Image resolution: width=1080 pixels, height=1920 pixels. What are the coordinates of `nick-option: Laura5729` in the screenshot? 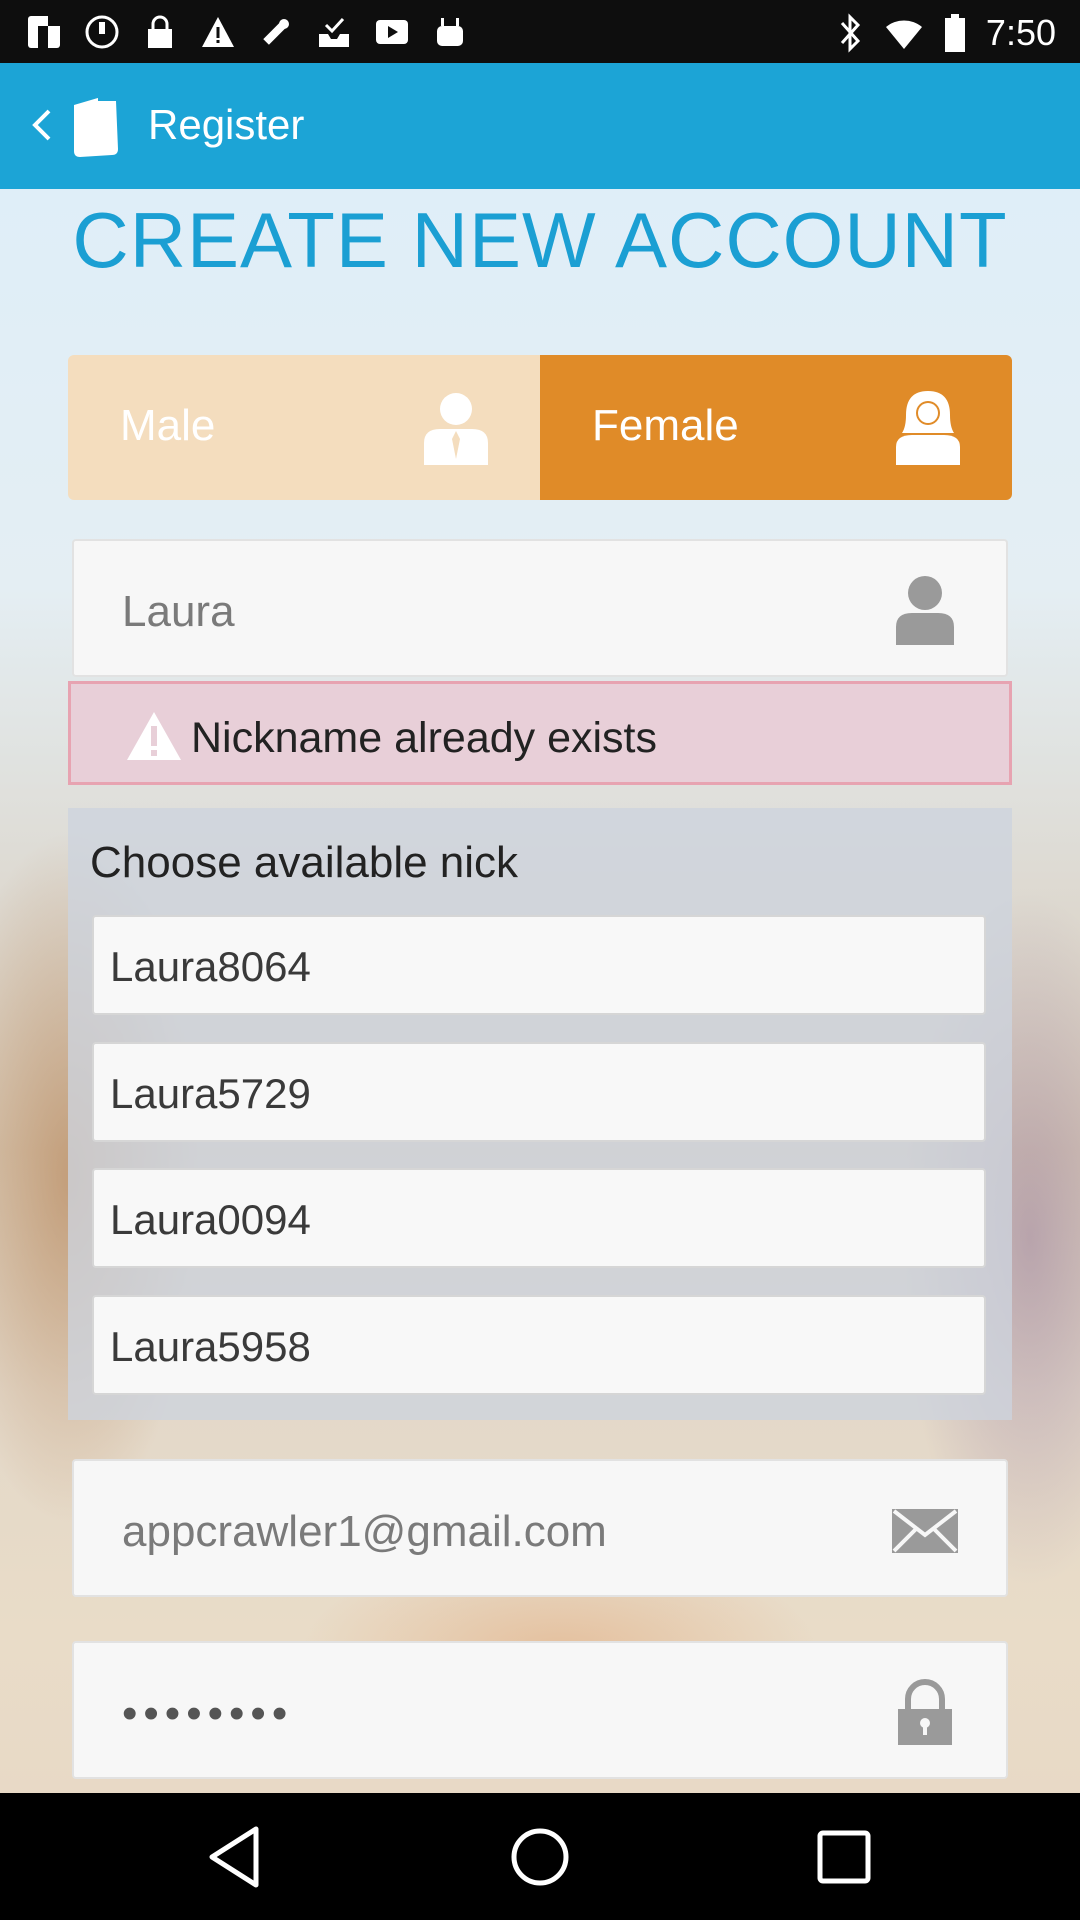 It's located at (539, 1092).